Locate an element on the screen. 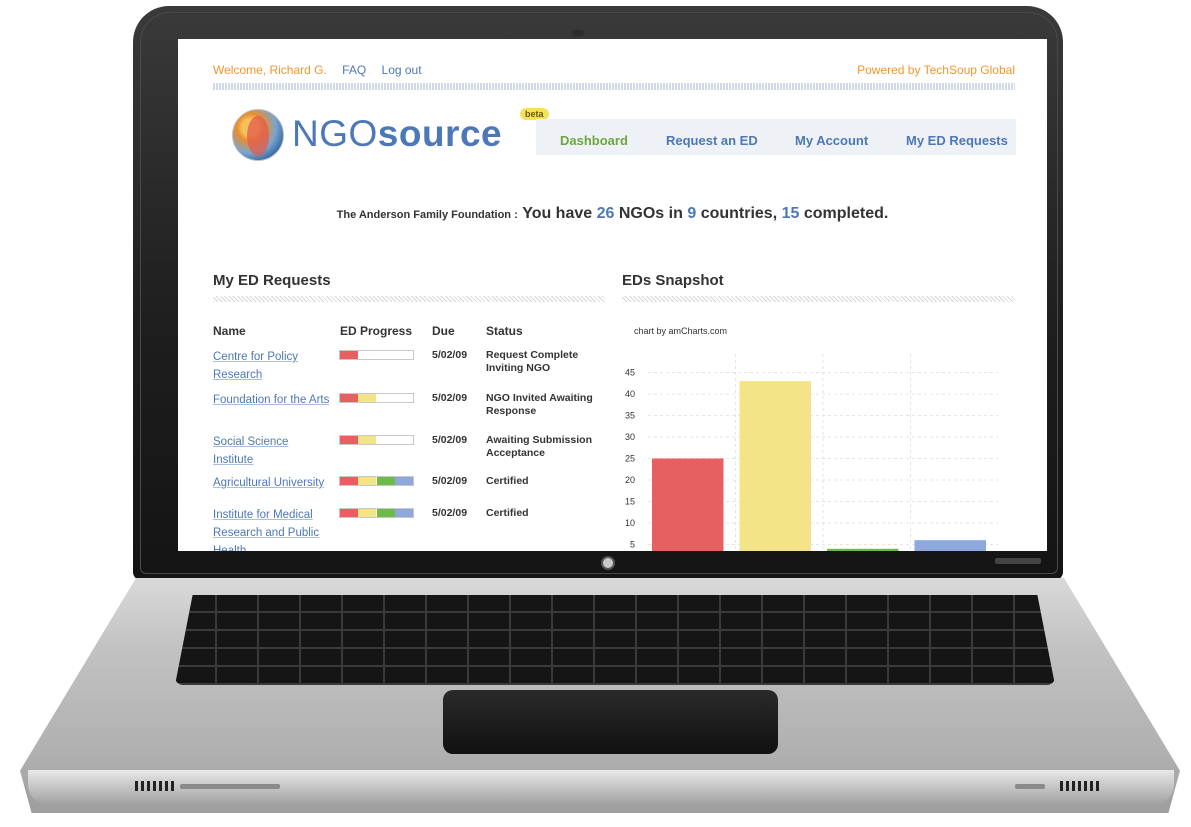 The image size is (1191, 827). y-tick-label: 30 is located at coordinates (630, 437).